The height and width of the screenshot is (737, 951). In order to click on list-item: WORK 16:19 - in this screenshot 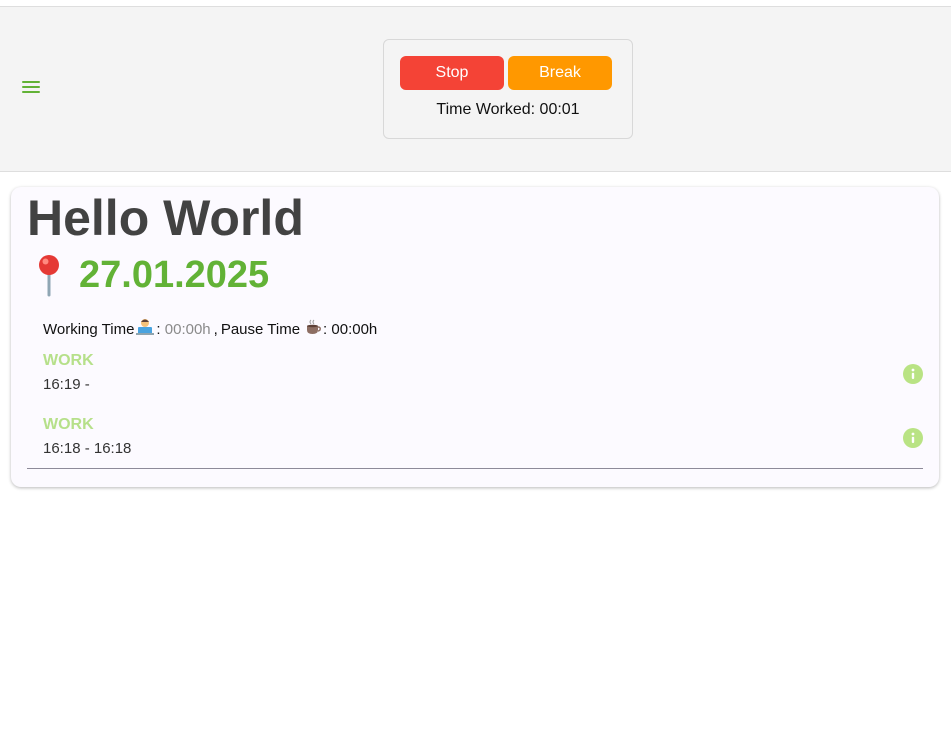, I will do `click(483, 377)`.